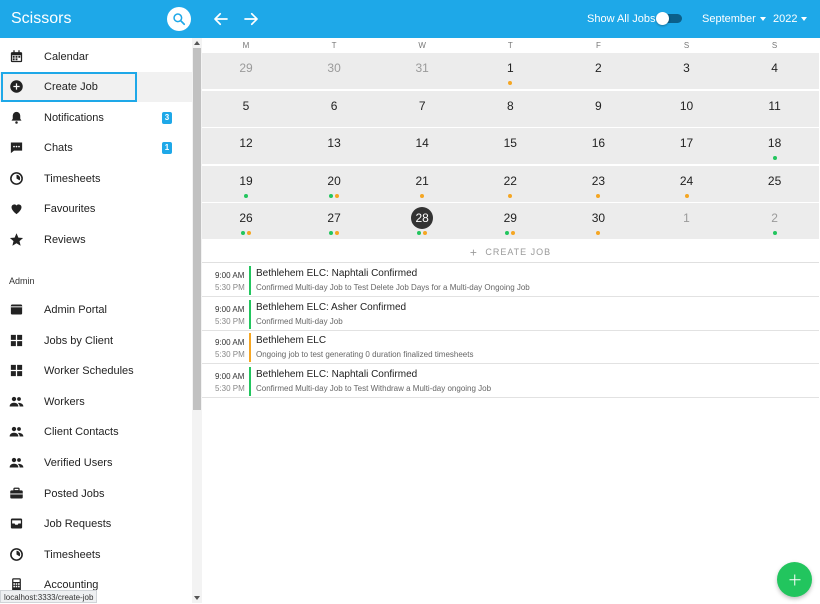  What do you see at coordinates (510, 252) in the screenshot?
I see `create-job-row-button: + CREATE JOB` at bounding box center [510, 252].